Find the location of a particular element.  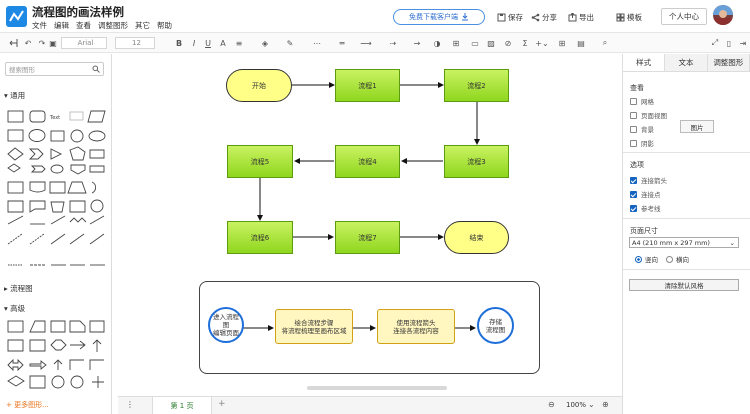

zoom-icon: ⌕ is located at coordinates (605, 43).